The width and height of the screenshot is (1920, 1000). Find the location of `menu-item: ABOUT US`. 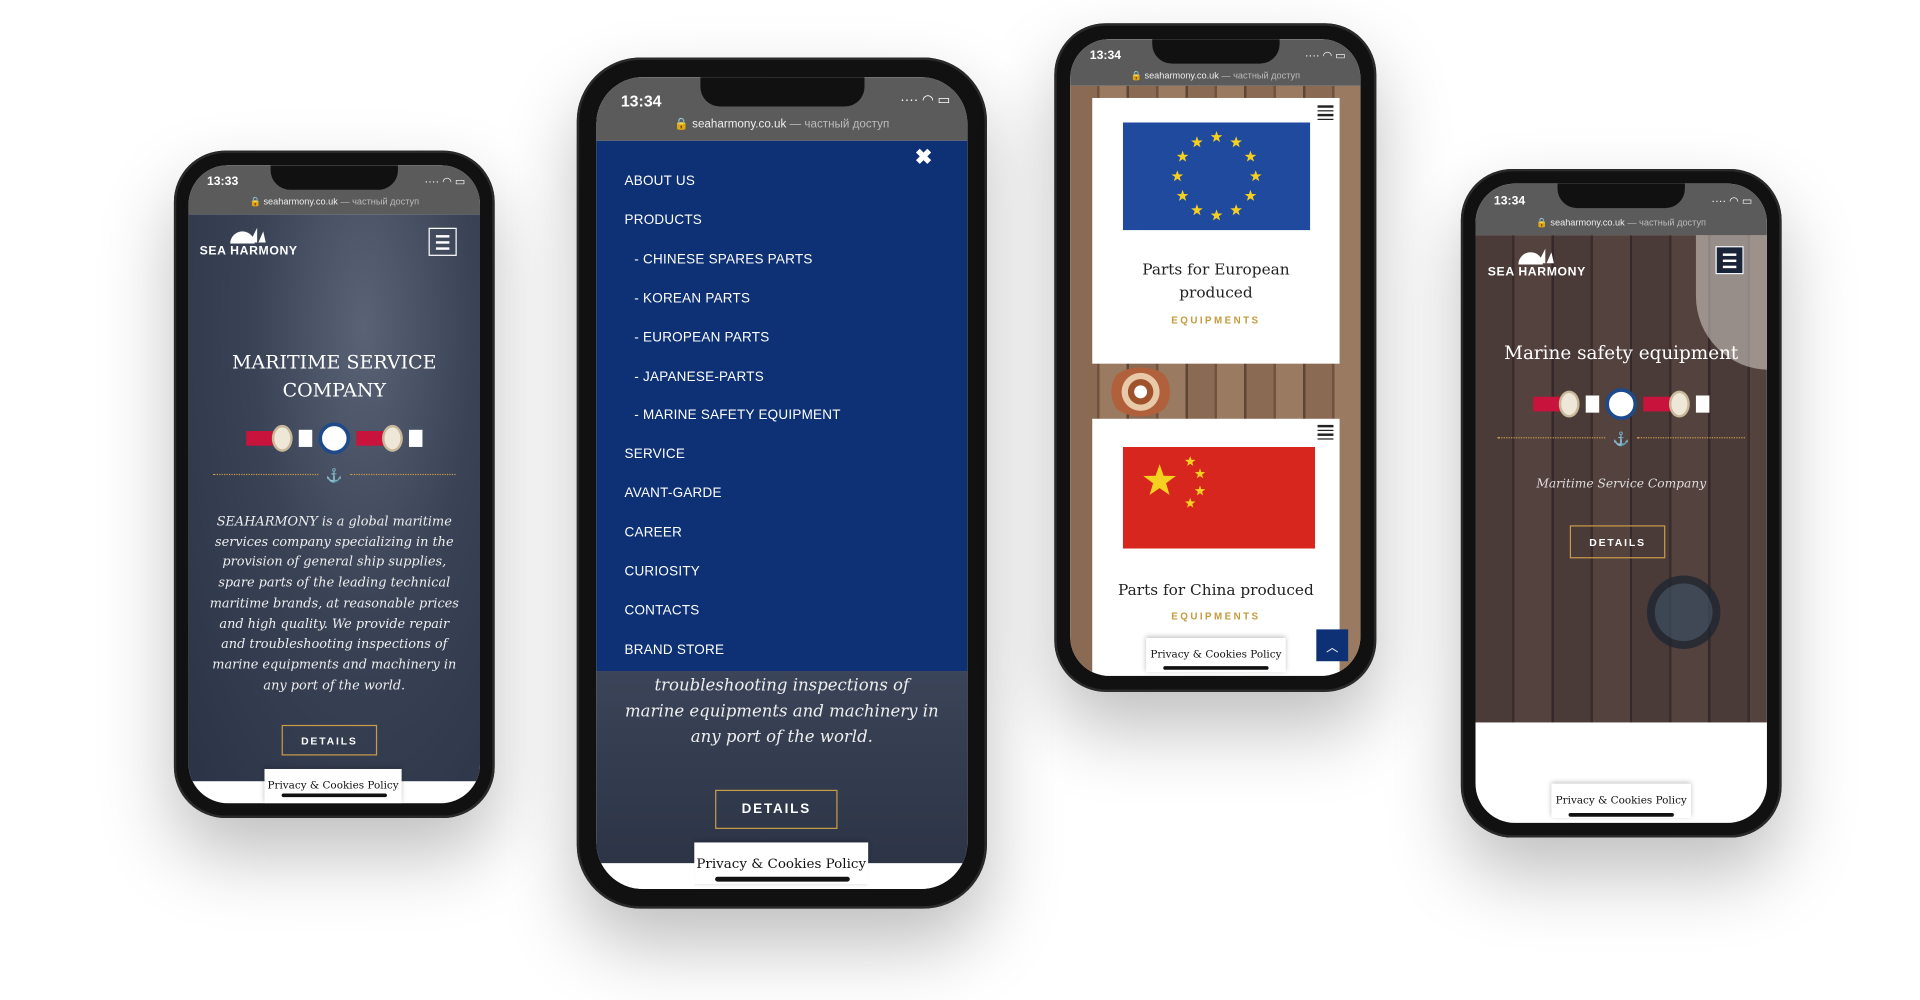

menu-item: ABOUT US is located at coordinates (659, 181).